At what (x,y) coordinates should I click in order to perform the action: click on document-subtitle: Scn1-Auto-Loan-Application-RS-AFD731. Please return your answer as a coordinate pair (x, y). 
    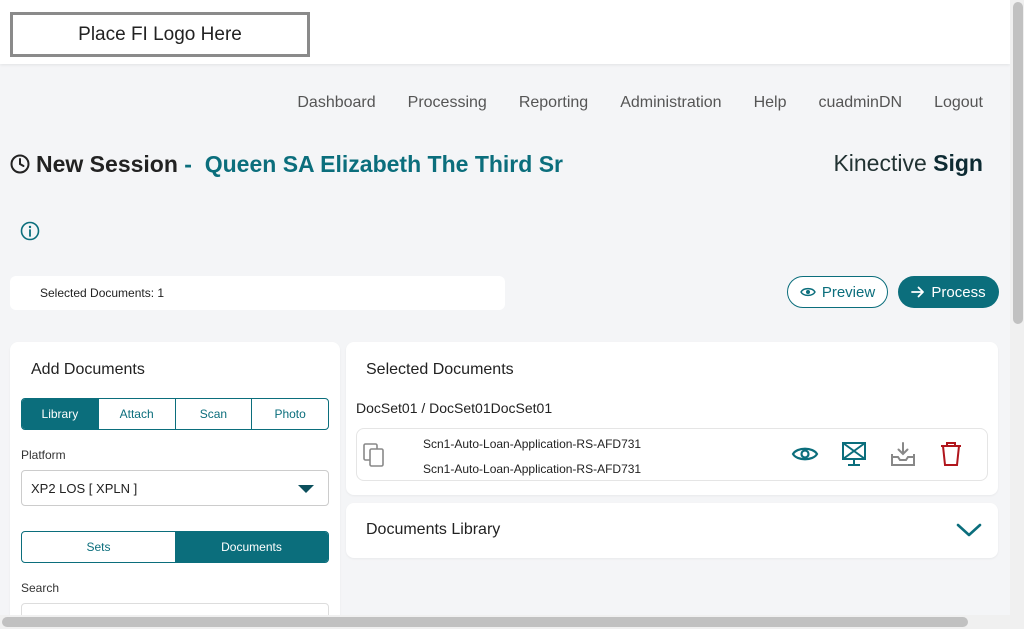
    Looking at the image, I should click on (532, 469).